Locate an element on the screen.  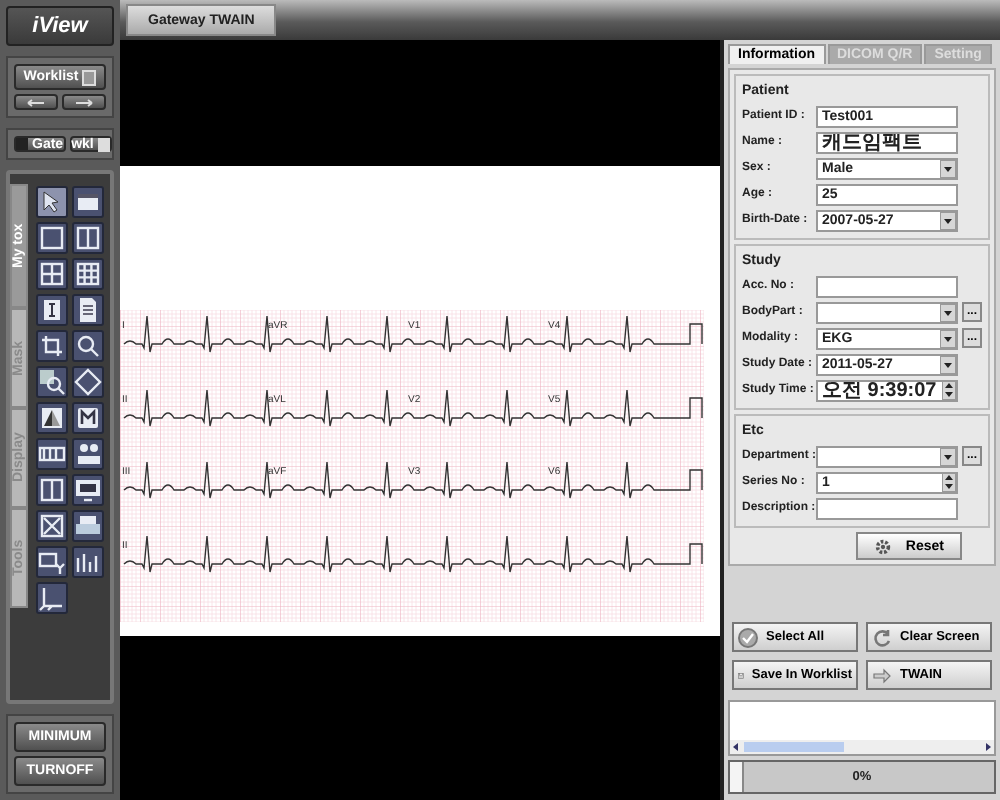
columns-icon is located at coordinates (52, 490).